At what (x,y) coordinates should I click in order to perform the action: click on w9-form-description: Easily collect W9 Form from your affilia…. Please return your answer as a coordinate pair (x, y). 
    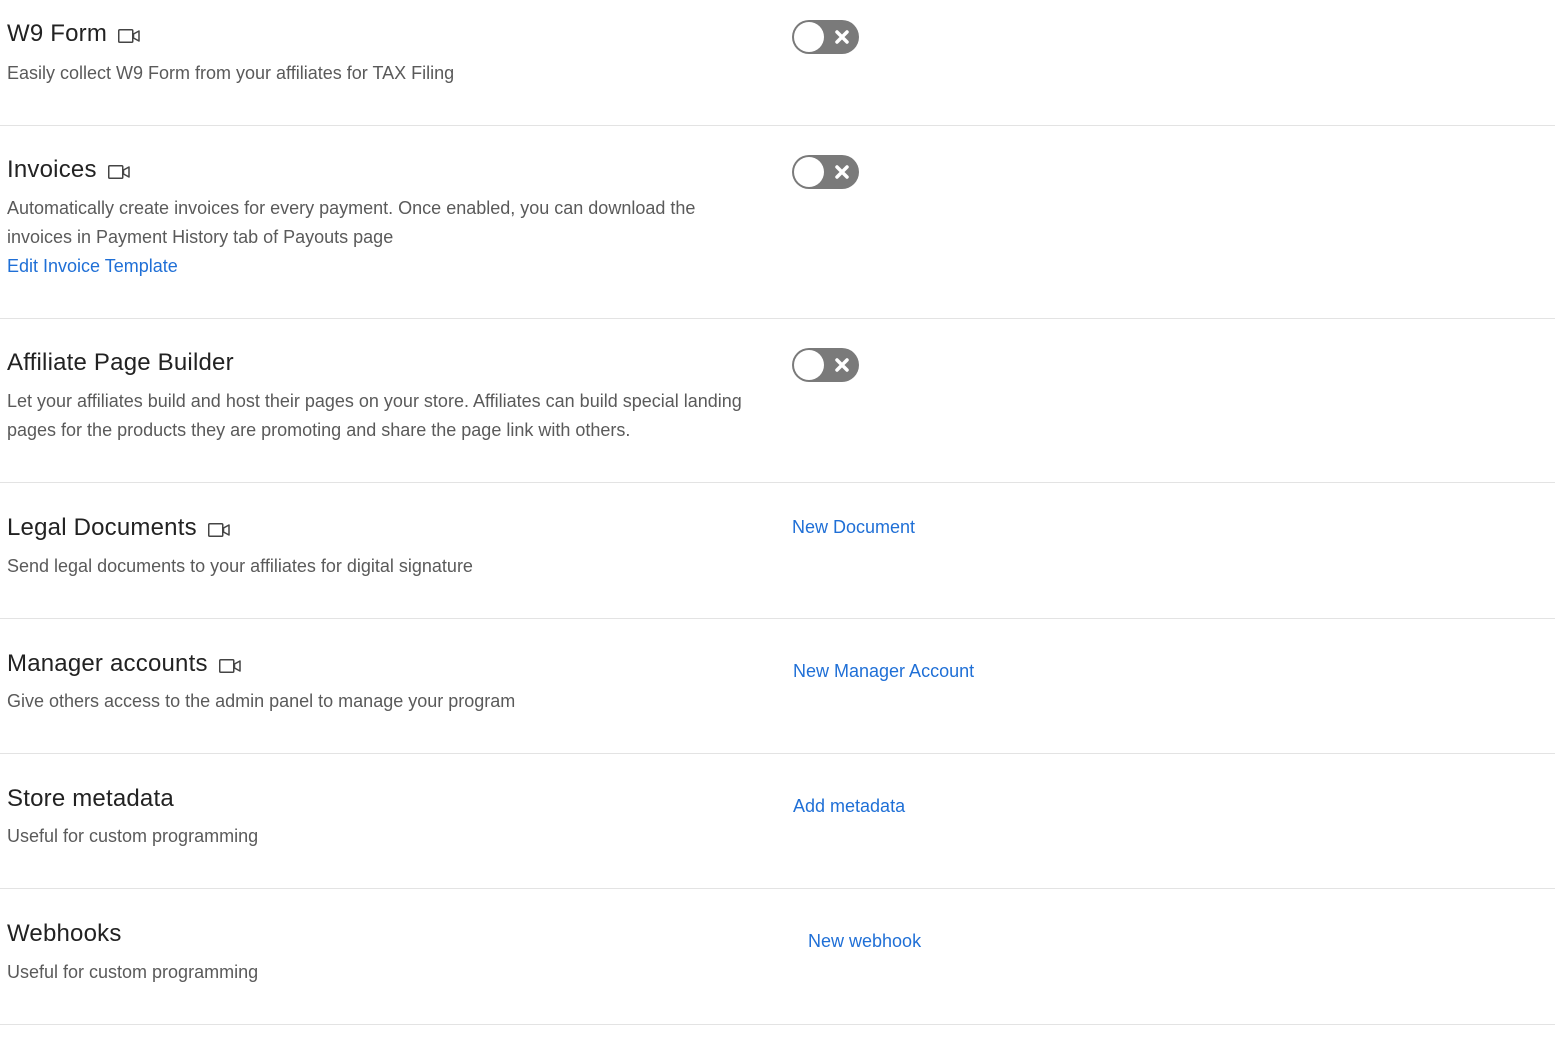
    Looking at the image, I should click on (231, 73).